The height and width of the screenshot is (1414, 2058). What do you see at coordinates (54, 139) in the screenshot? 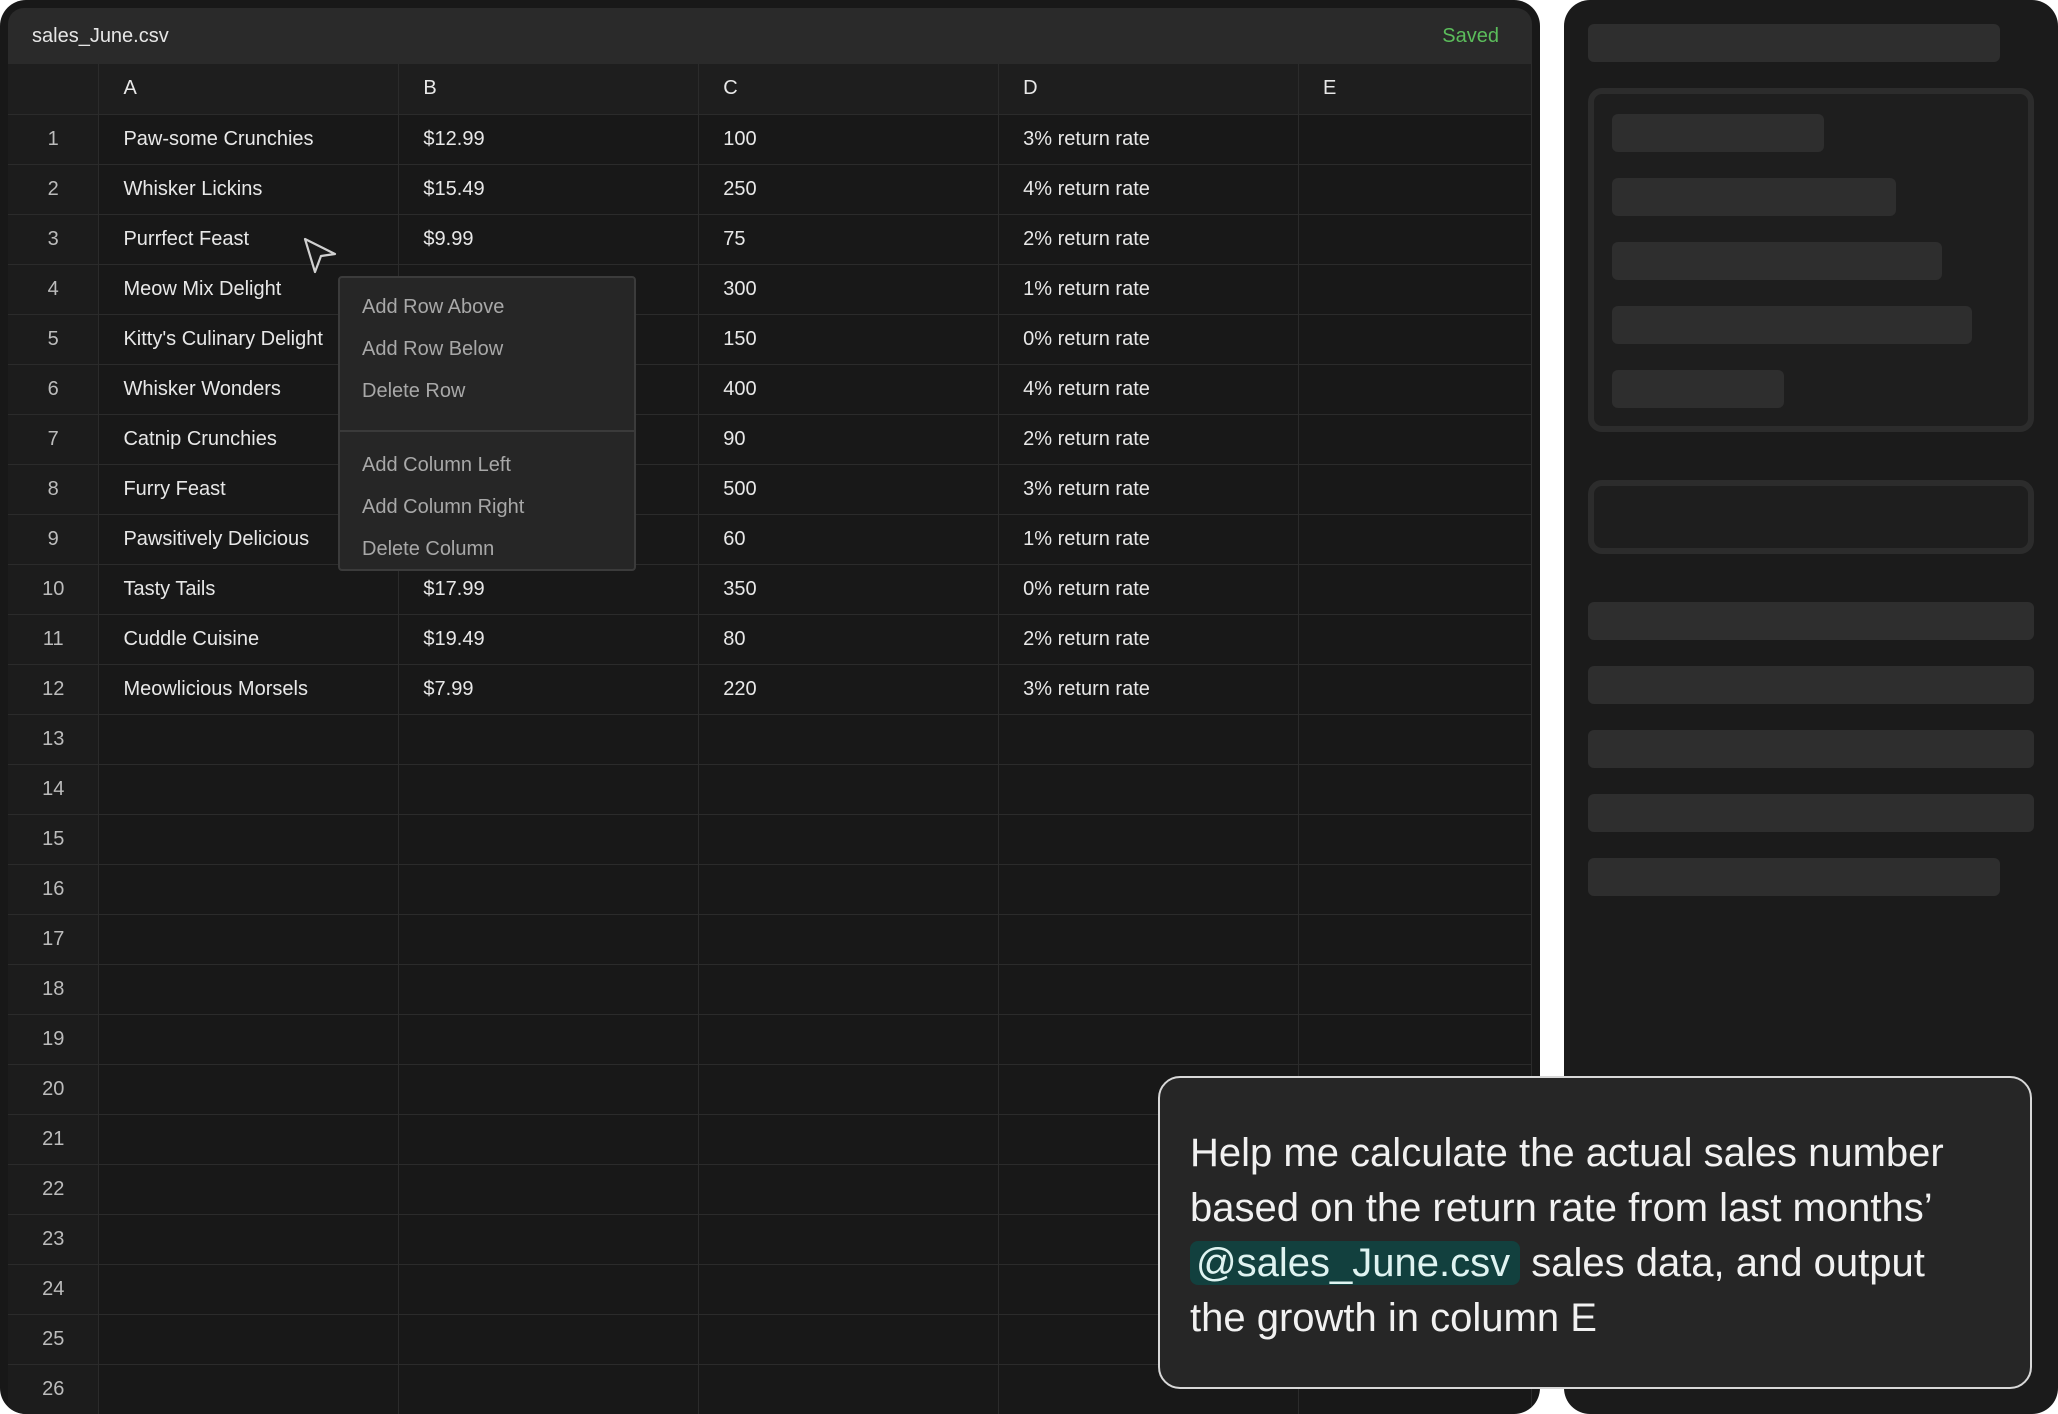
I see `row-number: 1` at bounding box center [54, 139].